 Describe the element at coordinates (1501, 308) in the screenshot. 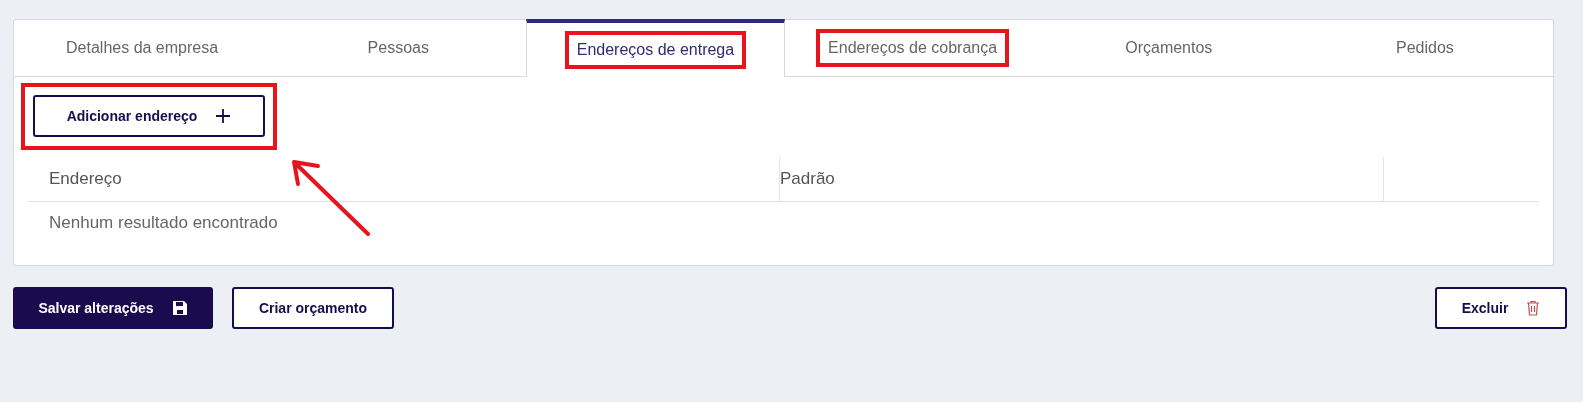

I see `delete-button: Excluir` at that location.